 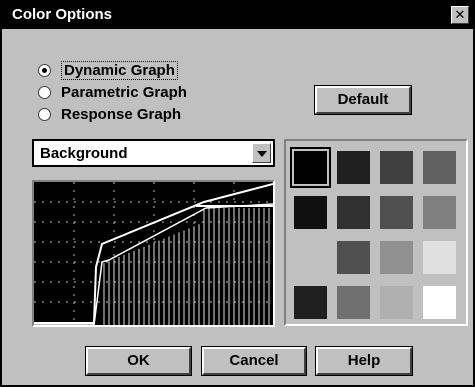 What do you see at coordinates (237, 15) in the screenshot?
I see `title-bar: Color Options ✕` at bounding box center [237, 15].